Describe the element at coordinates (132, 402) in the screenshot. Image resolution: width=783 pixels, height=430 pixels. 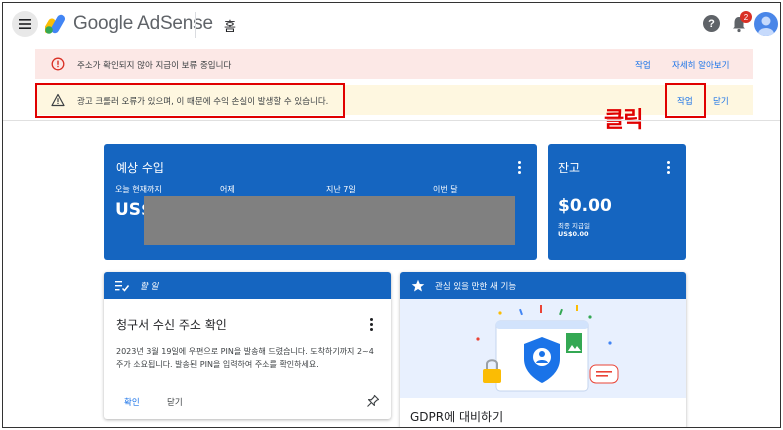
I see `confirm-button: 확인` at that location.